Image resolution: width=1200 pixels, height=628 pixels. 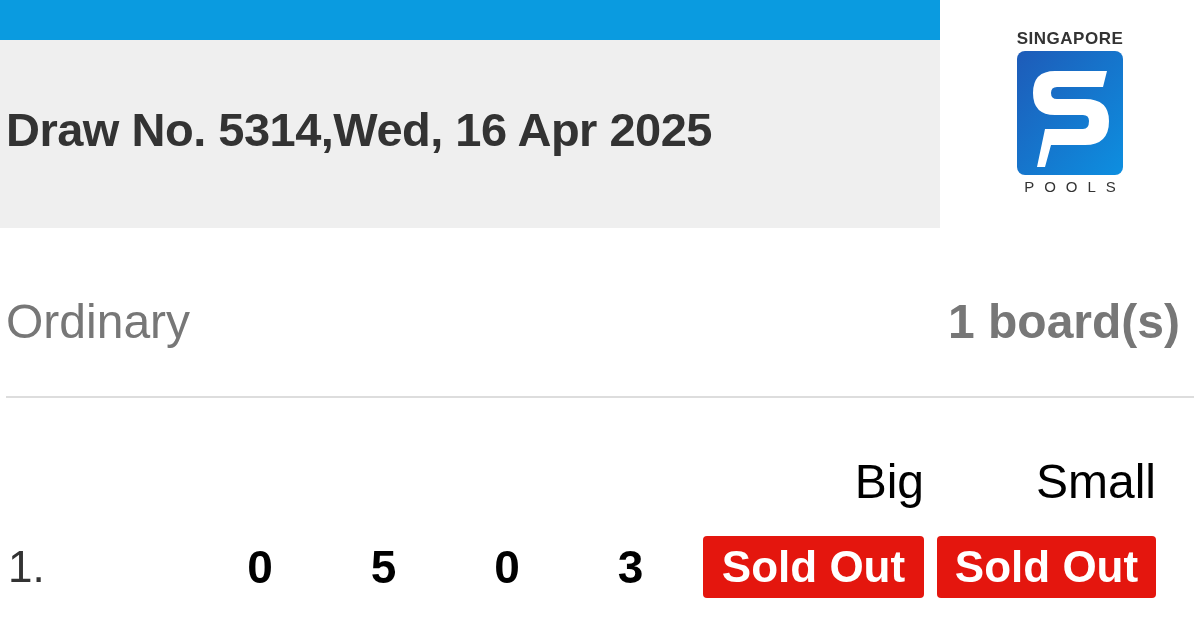 I want to click on logo-text: POOLS, so click(x=1074, y=186).